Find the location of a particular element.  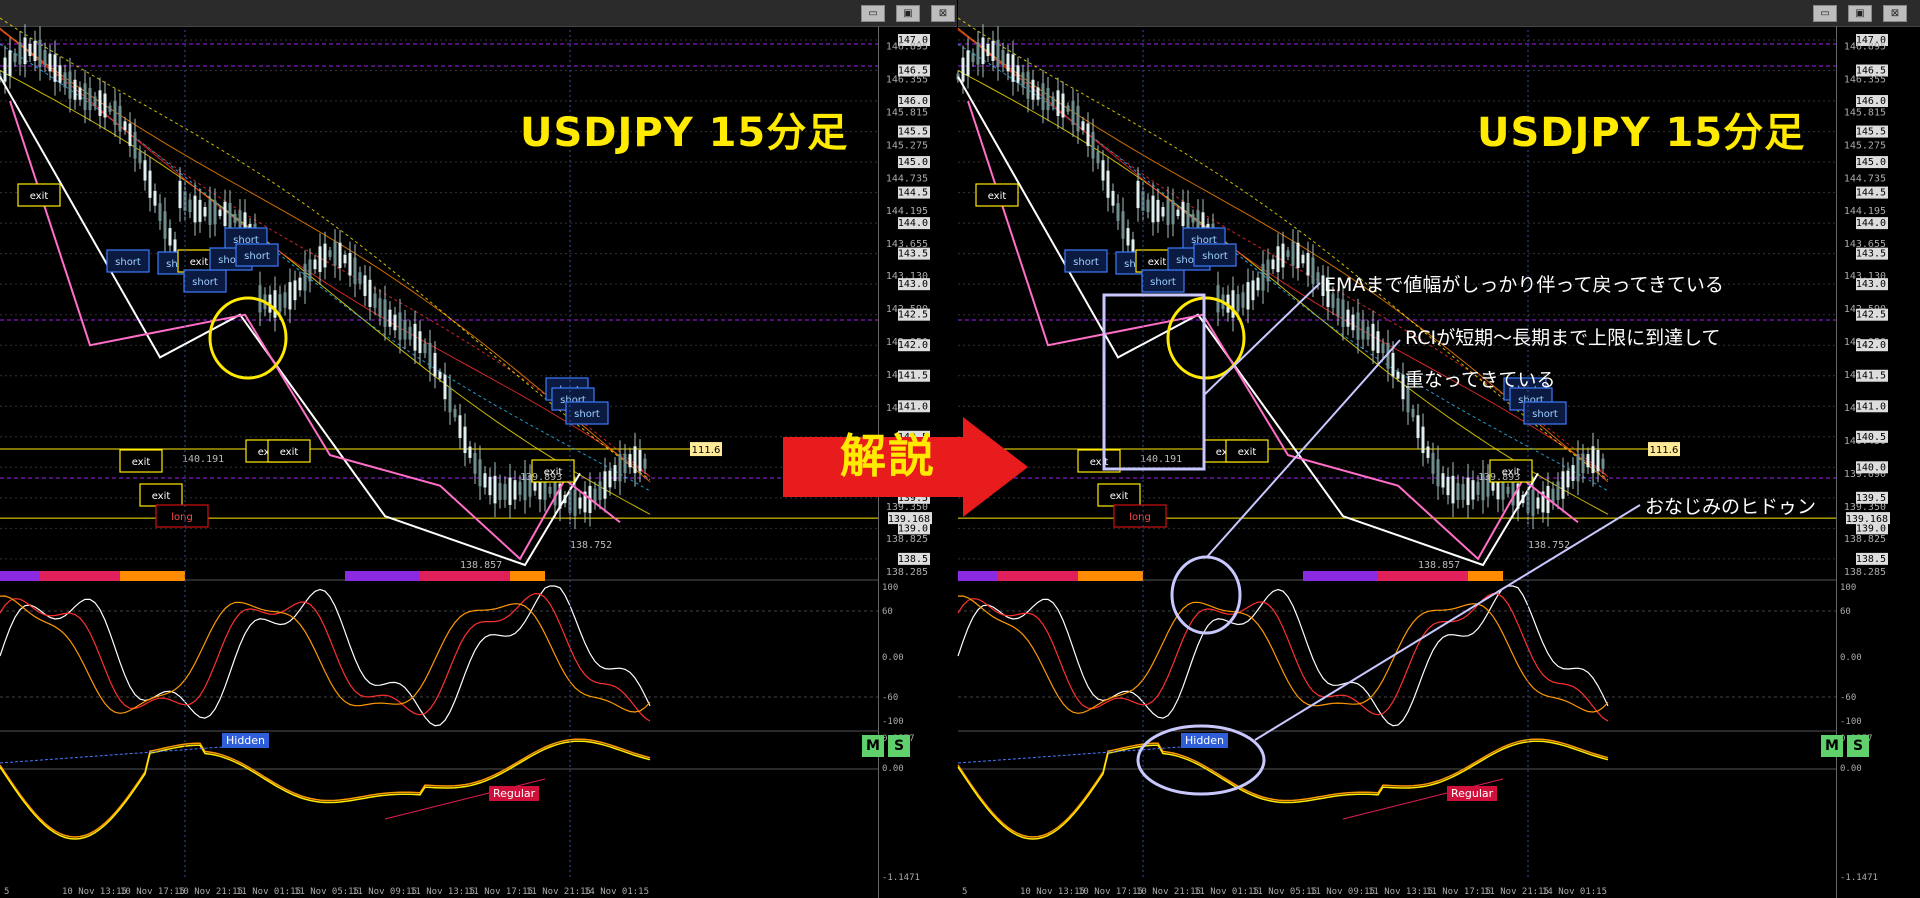

right-regular-tag: Regular is located at coordinates (1472, 793).